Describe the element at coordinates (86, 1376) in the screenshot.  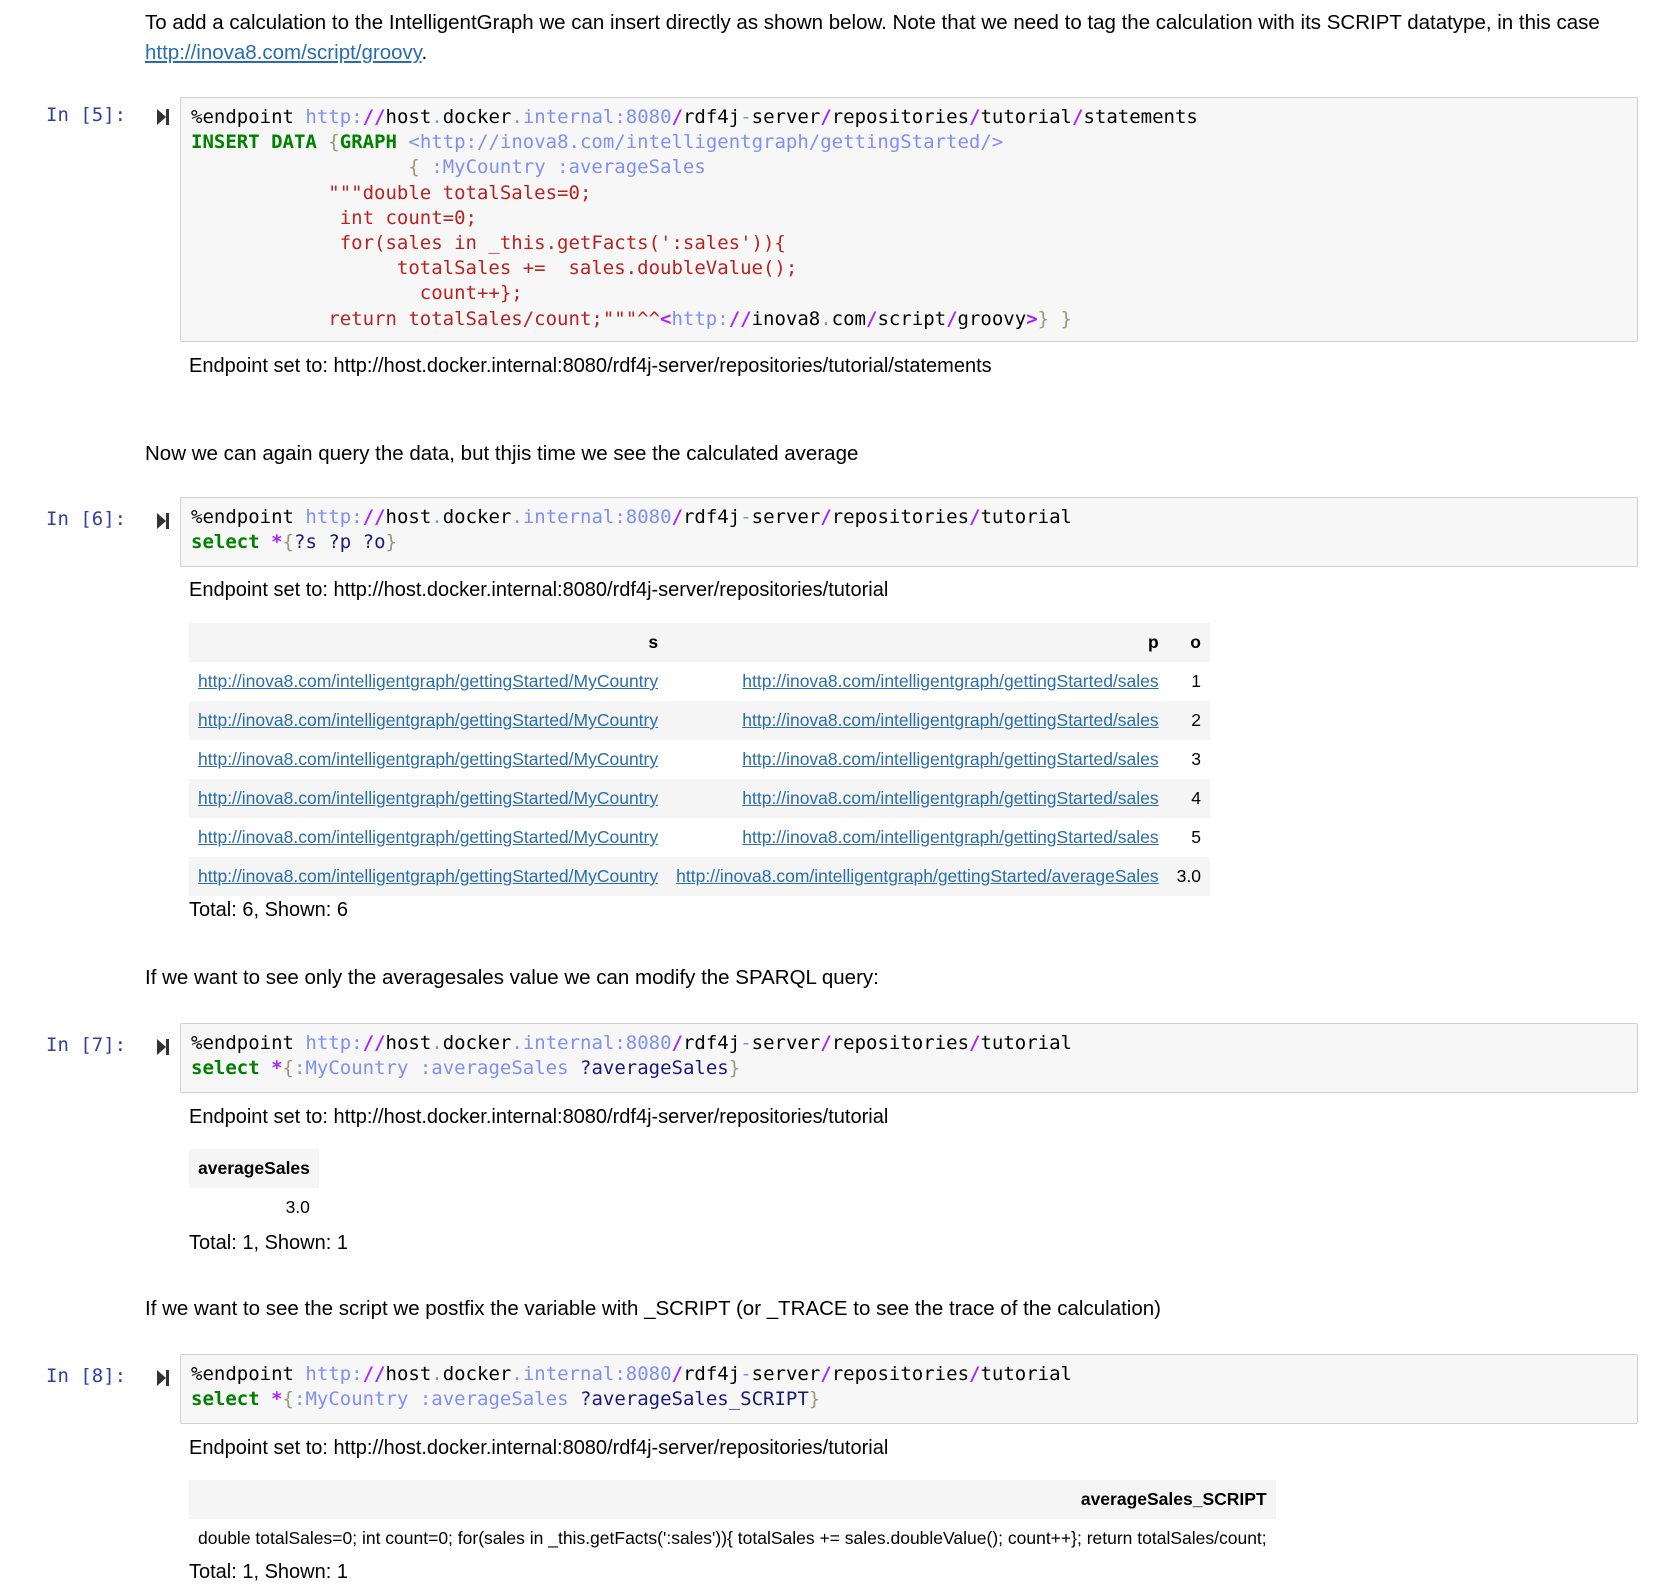
I see `cell-prompt-8: In [8]:` at that location.